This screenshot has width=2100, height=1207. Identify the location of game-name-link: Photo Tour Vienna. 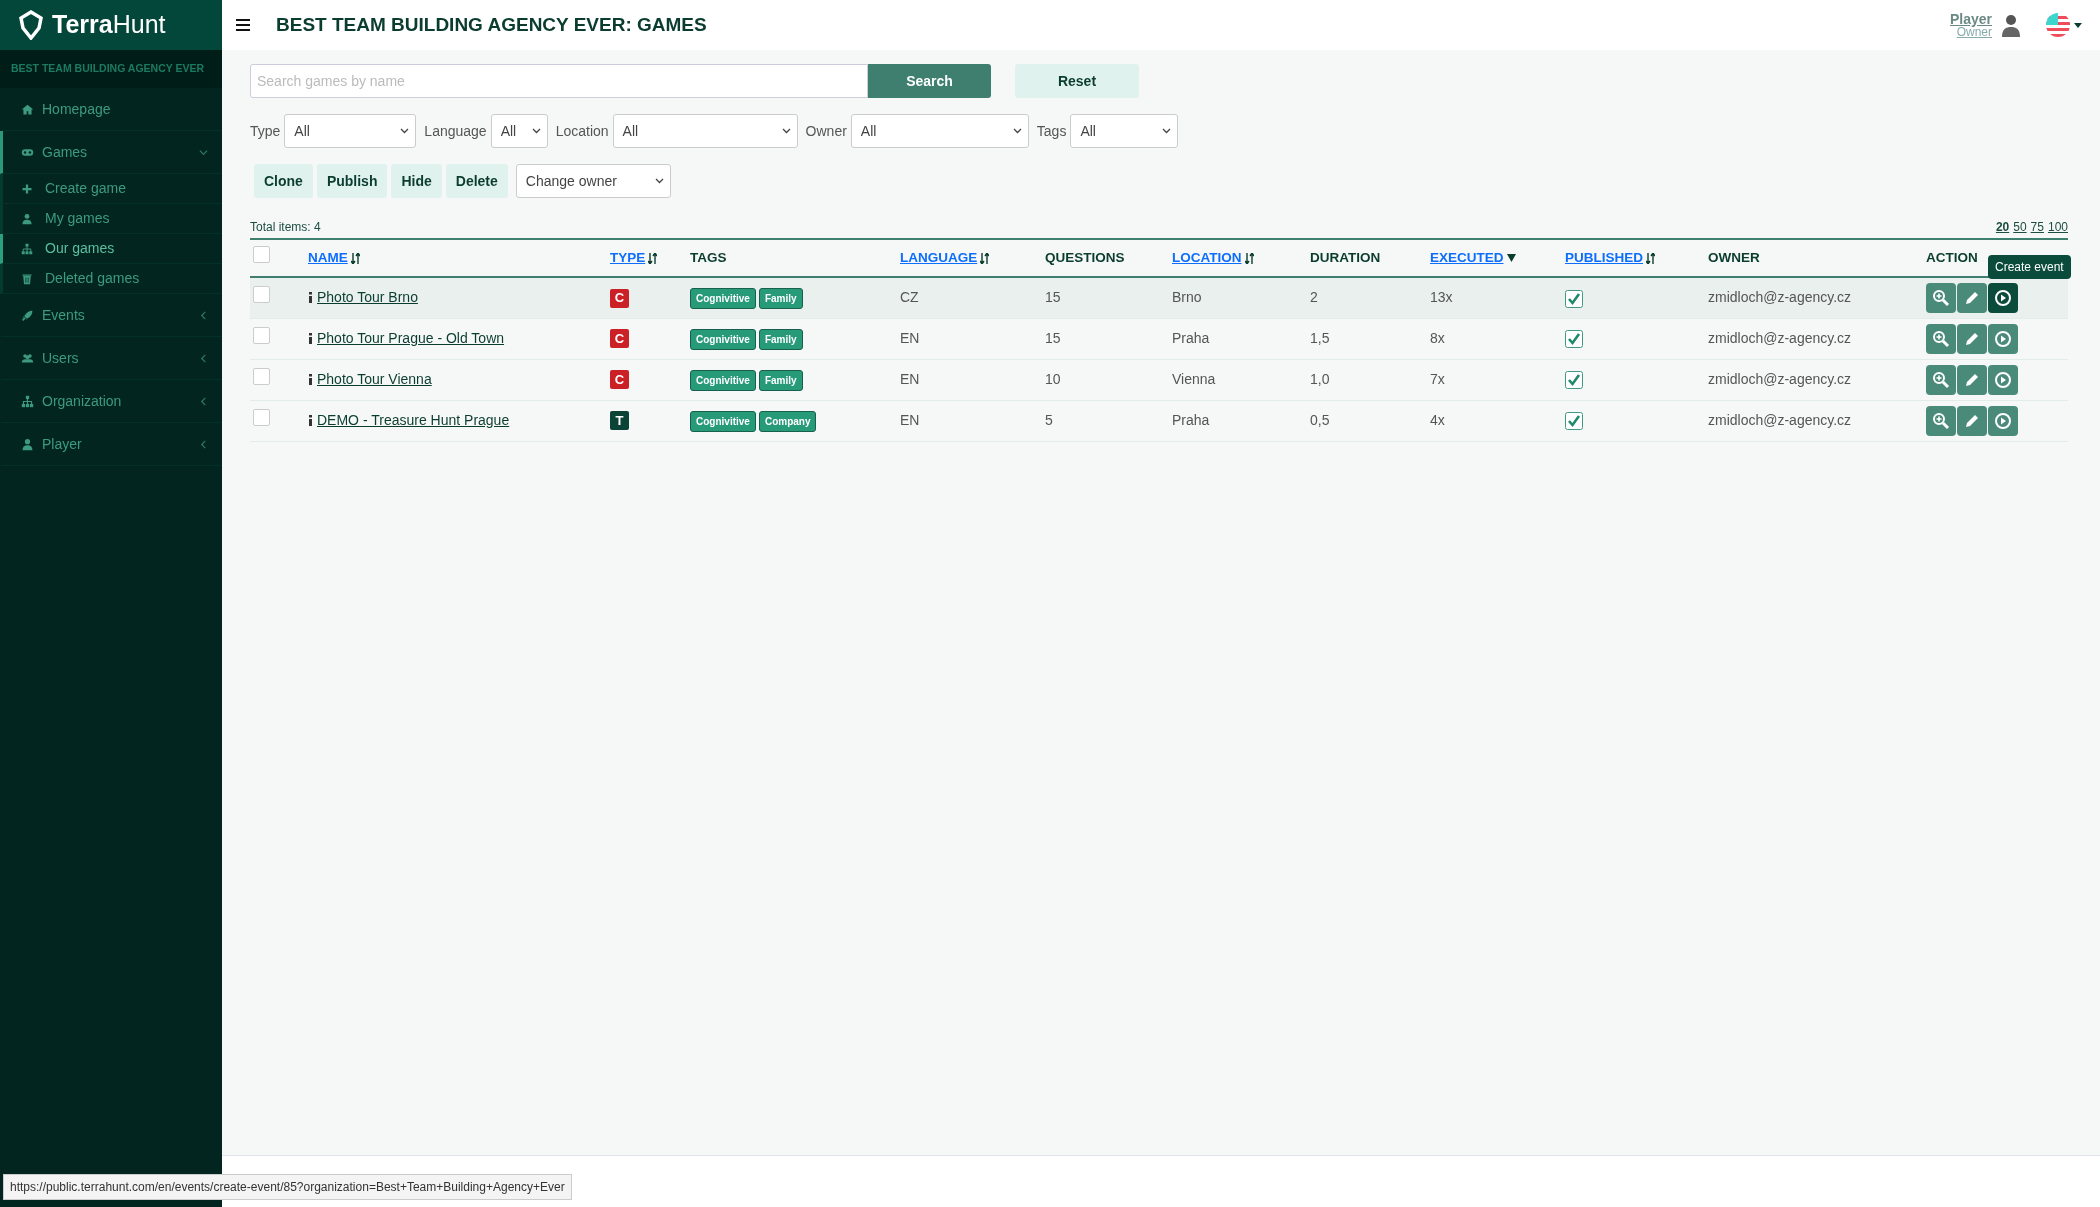
(374, 379).